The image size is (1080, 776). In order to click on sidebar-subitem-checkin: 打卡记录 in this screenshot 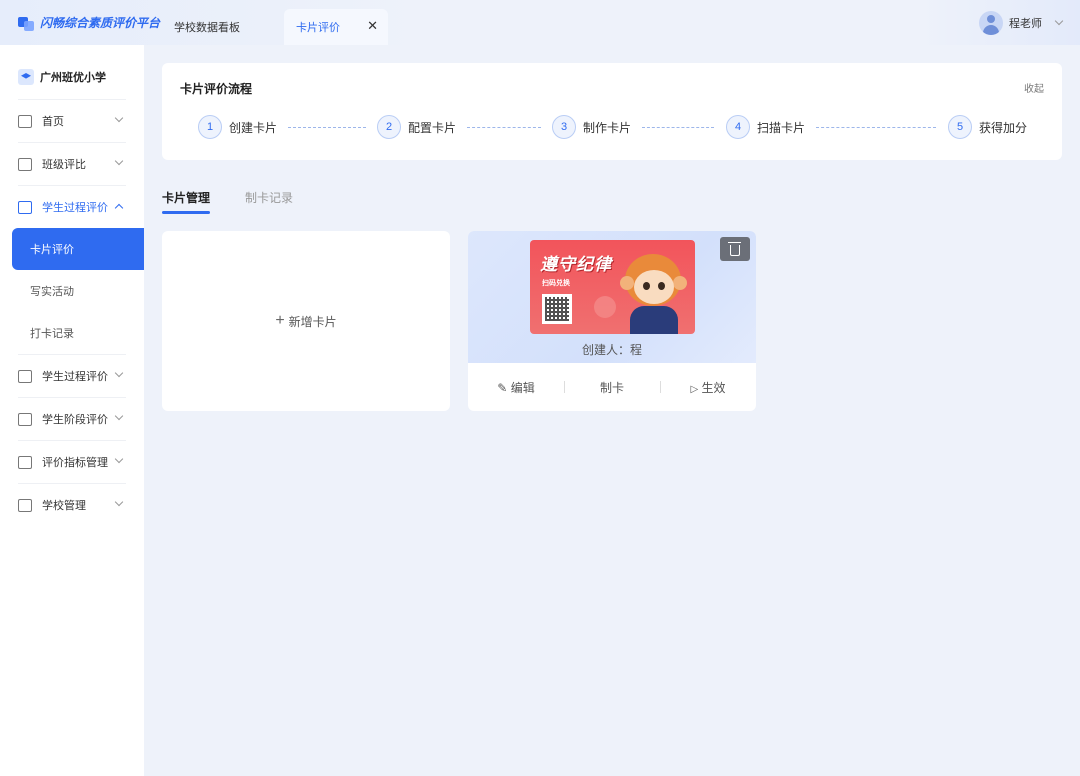, I will do `click(78, 333)`.